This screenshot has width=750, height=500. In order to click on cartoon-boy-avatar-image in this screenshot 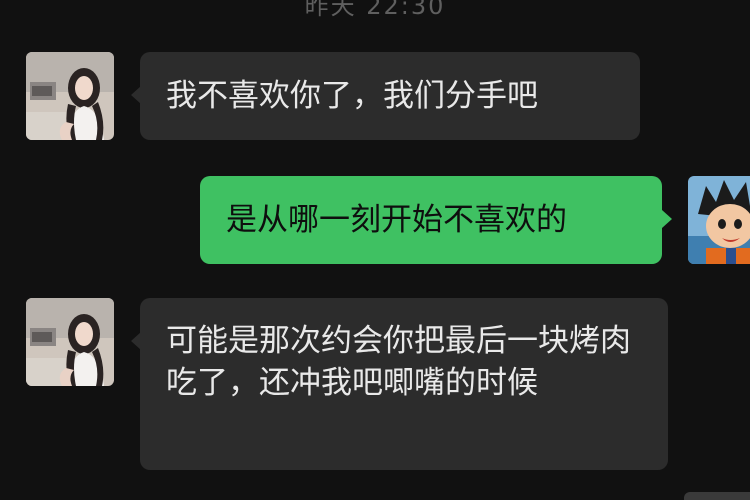, I will do `click(719, 220)`.